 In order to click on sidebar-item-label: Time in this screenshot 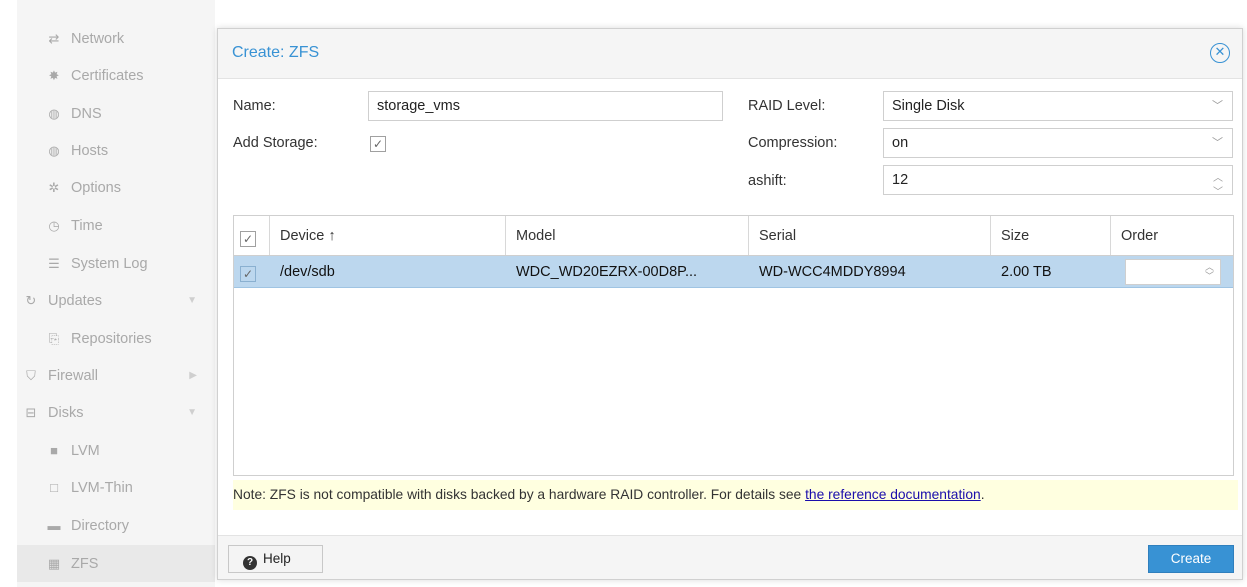, I will do `click(87, 225)`.